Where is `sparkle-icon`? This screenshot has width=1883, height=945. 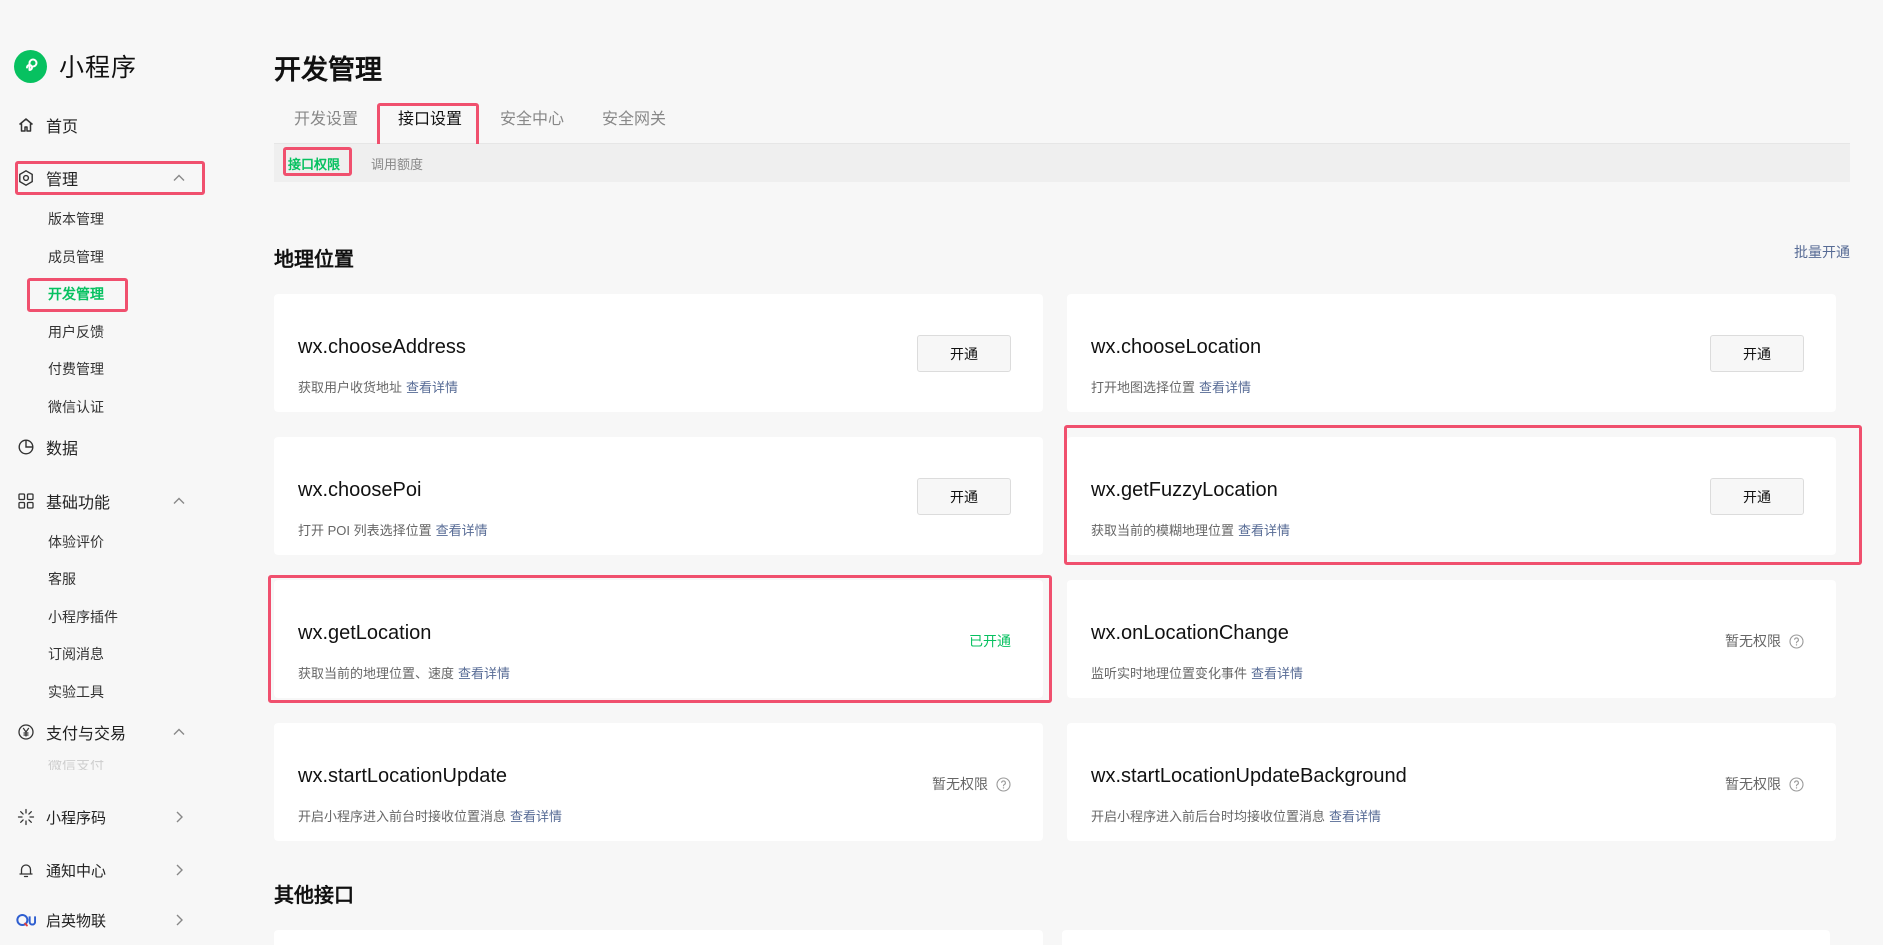 sparkle-icon is located at coordinates (26, 817).